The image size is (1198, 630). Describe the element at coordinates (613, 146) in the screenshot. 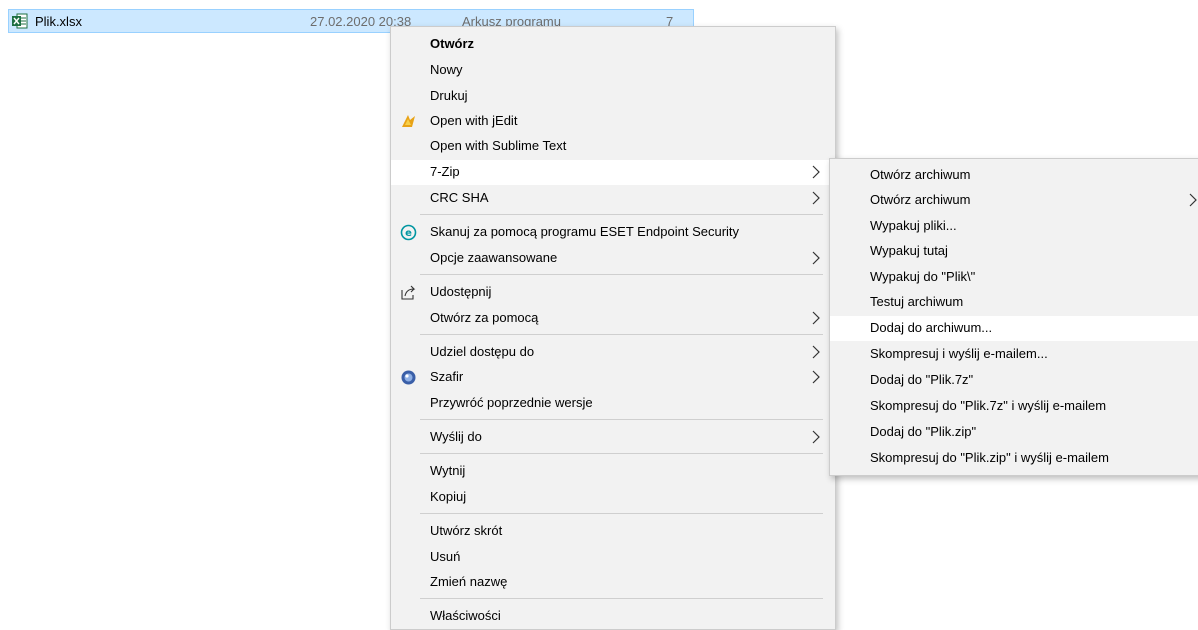

I see `menu-item-open-with-sublime: Open with Sublime Text` at that location.